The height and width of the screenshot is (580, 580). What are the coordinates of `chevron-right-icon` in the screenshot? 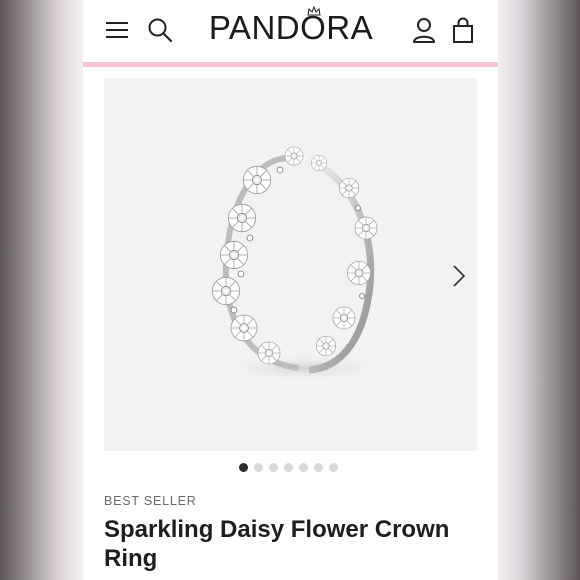 It's located at (459, 276).